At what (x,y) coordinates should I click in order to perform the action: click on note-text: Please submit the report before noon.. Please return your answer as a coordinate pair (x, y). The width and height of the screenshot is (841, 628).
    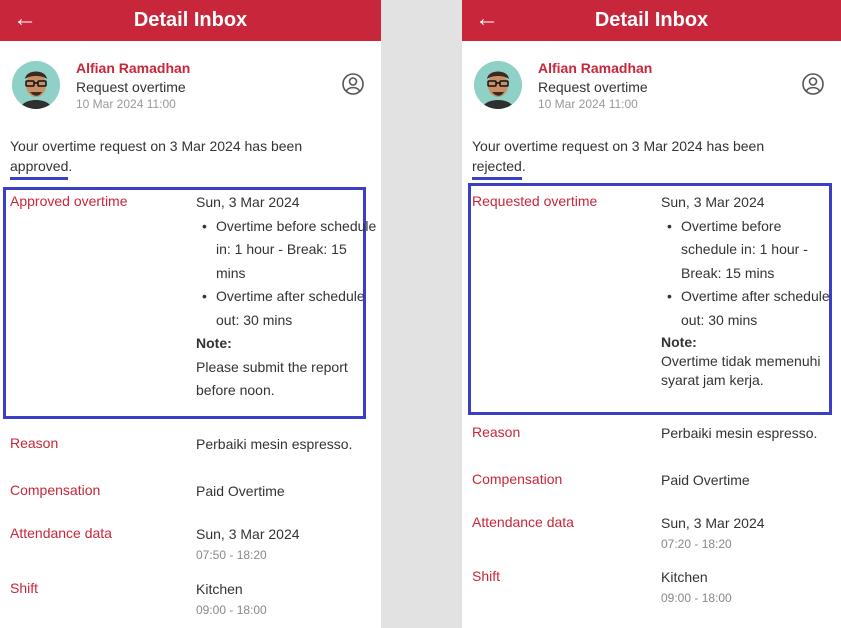
    Looking at the image, I should click on (272, 378).